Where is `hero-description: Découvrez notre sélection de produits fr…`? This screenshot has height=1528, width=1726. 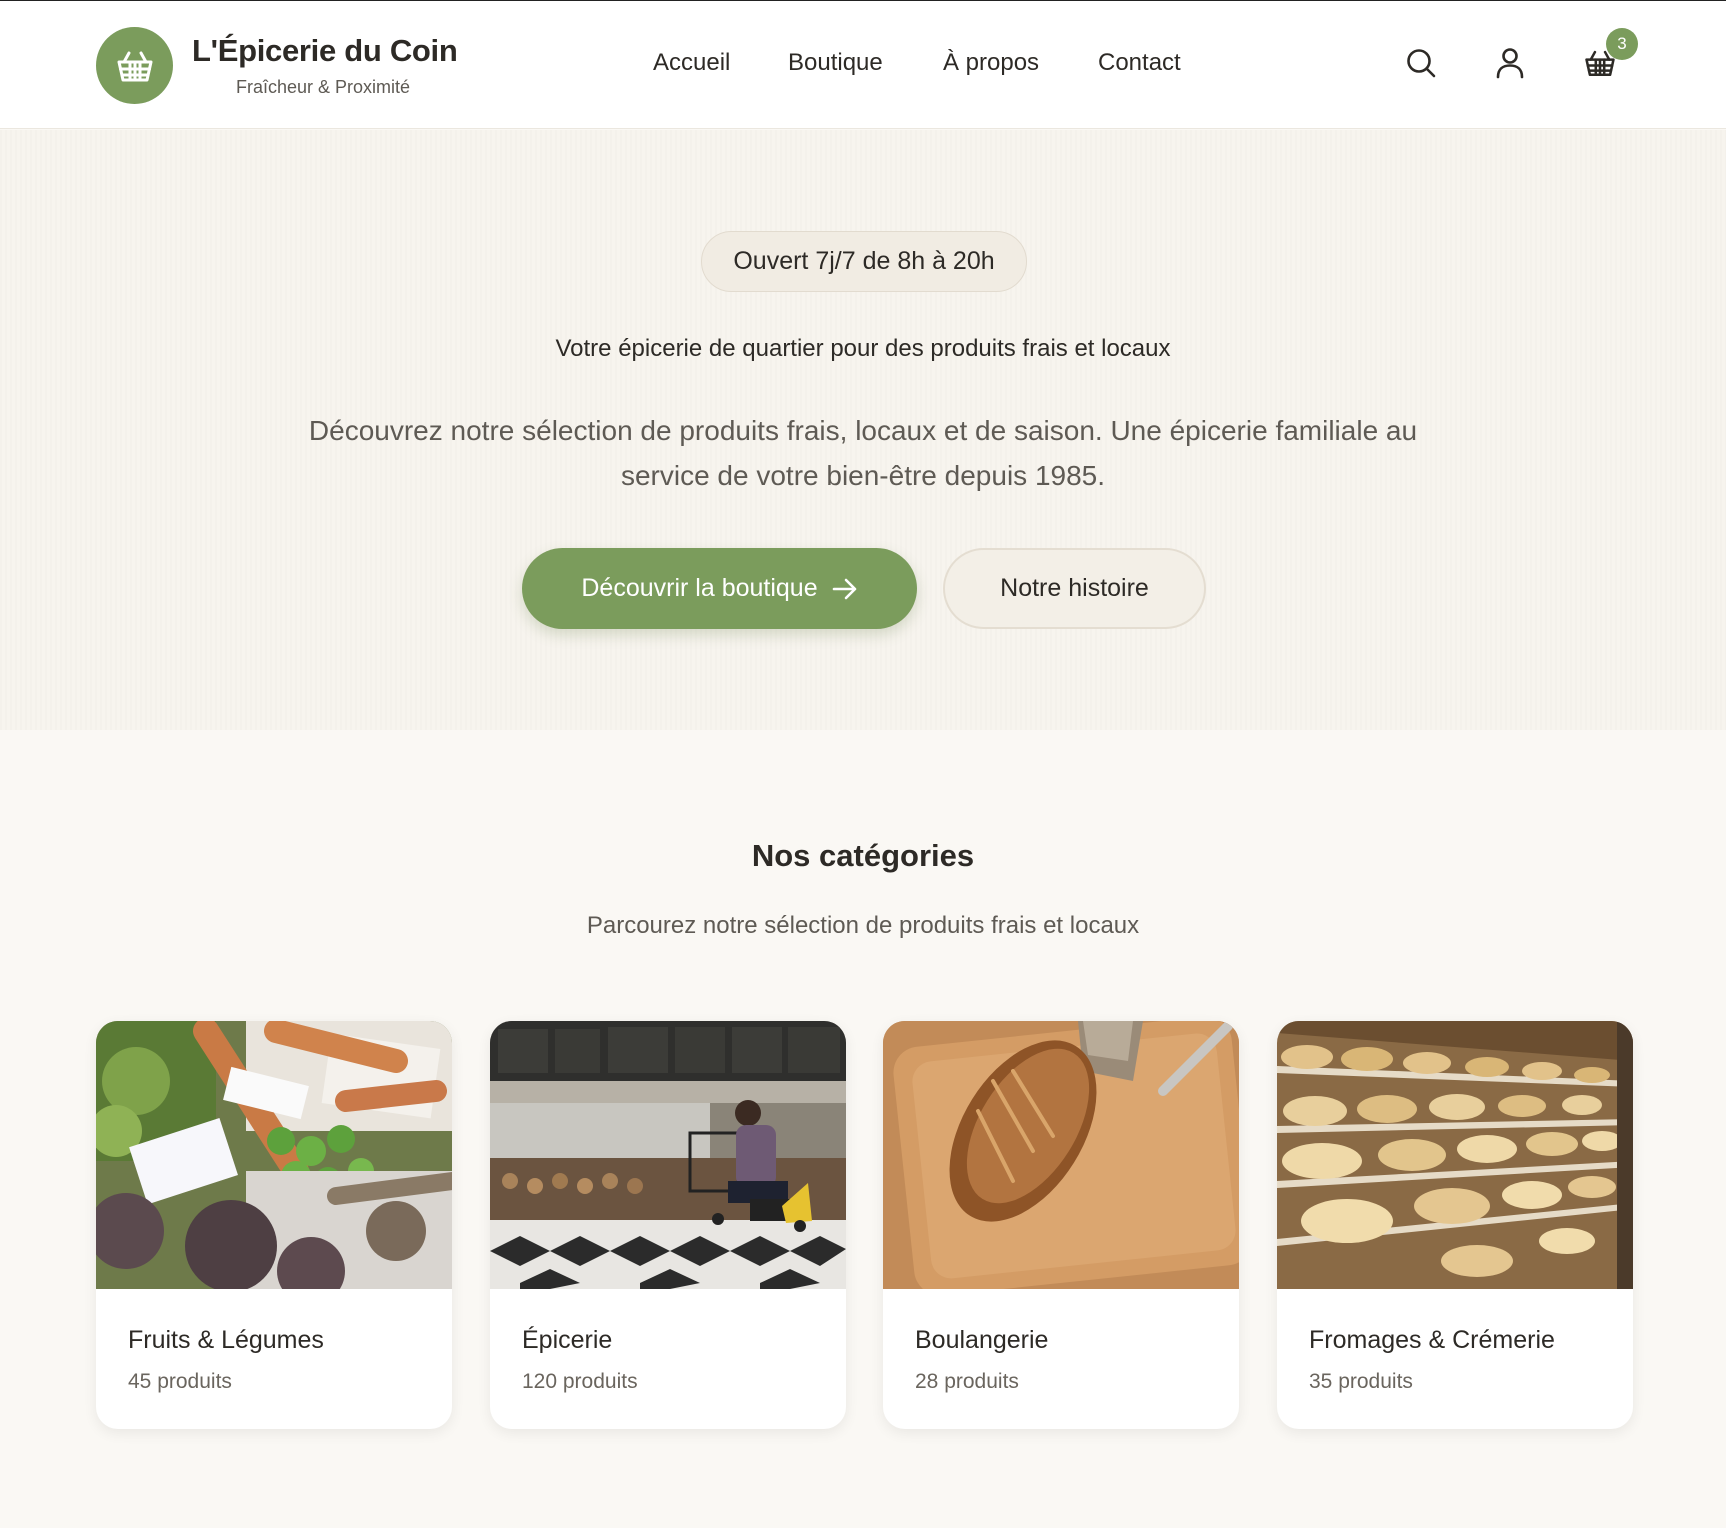 hero-description: Découvrez notre sélection de produits fr… is located at coordinates (863, 453).